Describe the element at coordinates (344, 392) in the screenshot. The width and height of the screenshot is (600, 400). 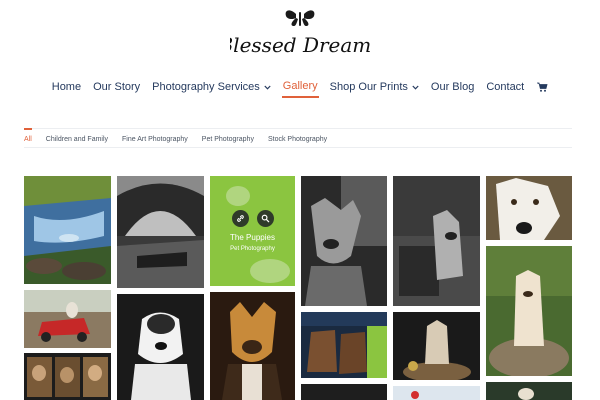
I see `dark-photo-bottom` at that location.